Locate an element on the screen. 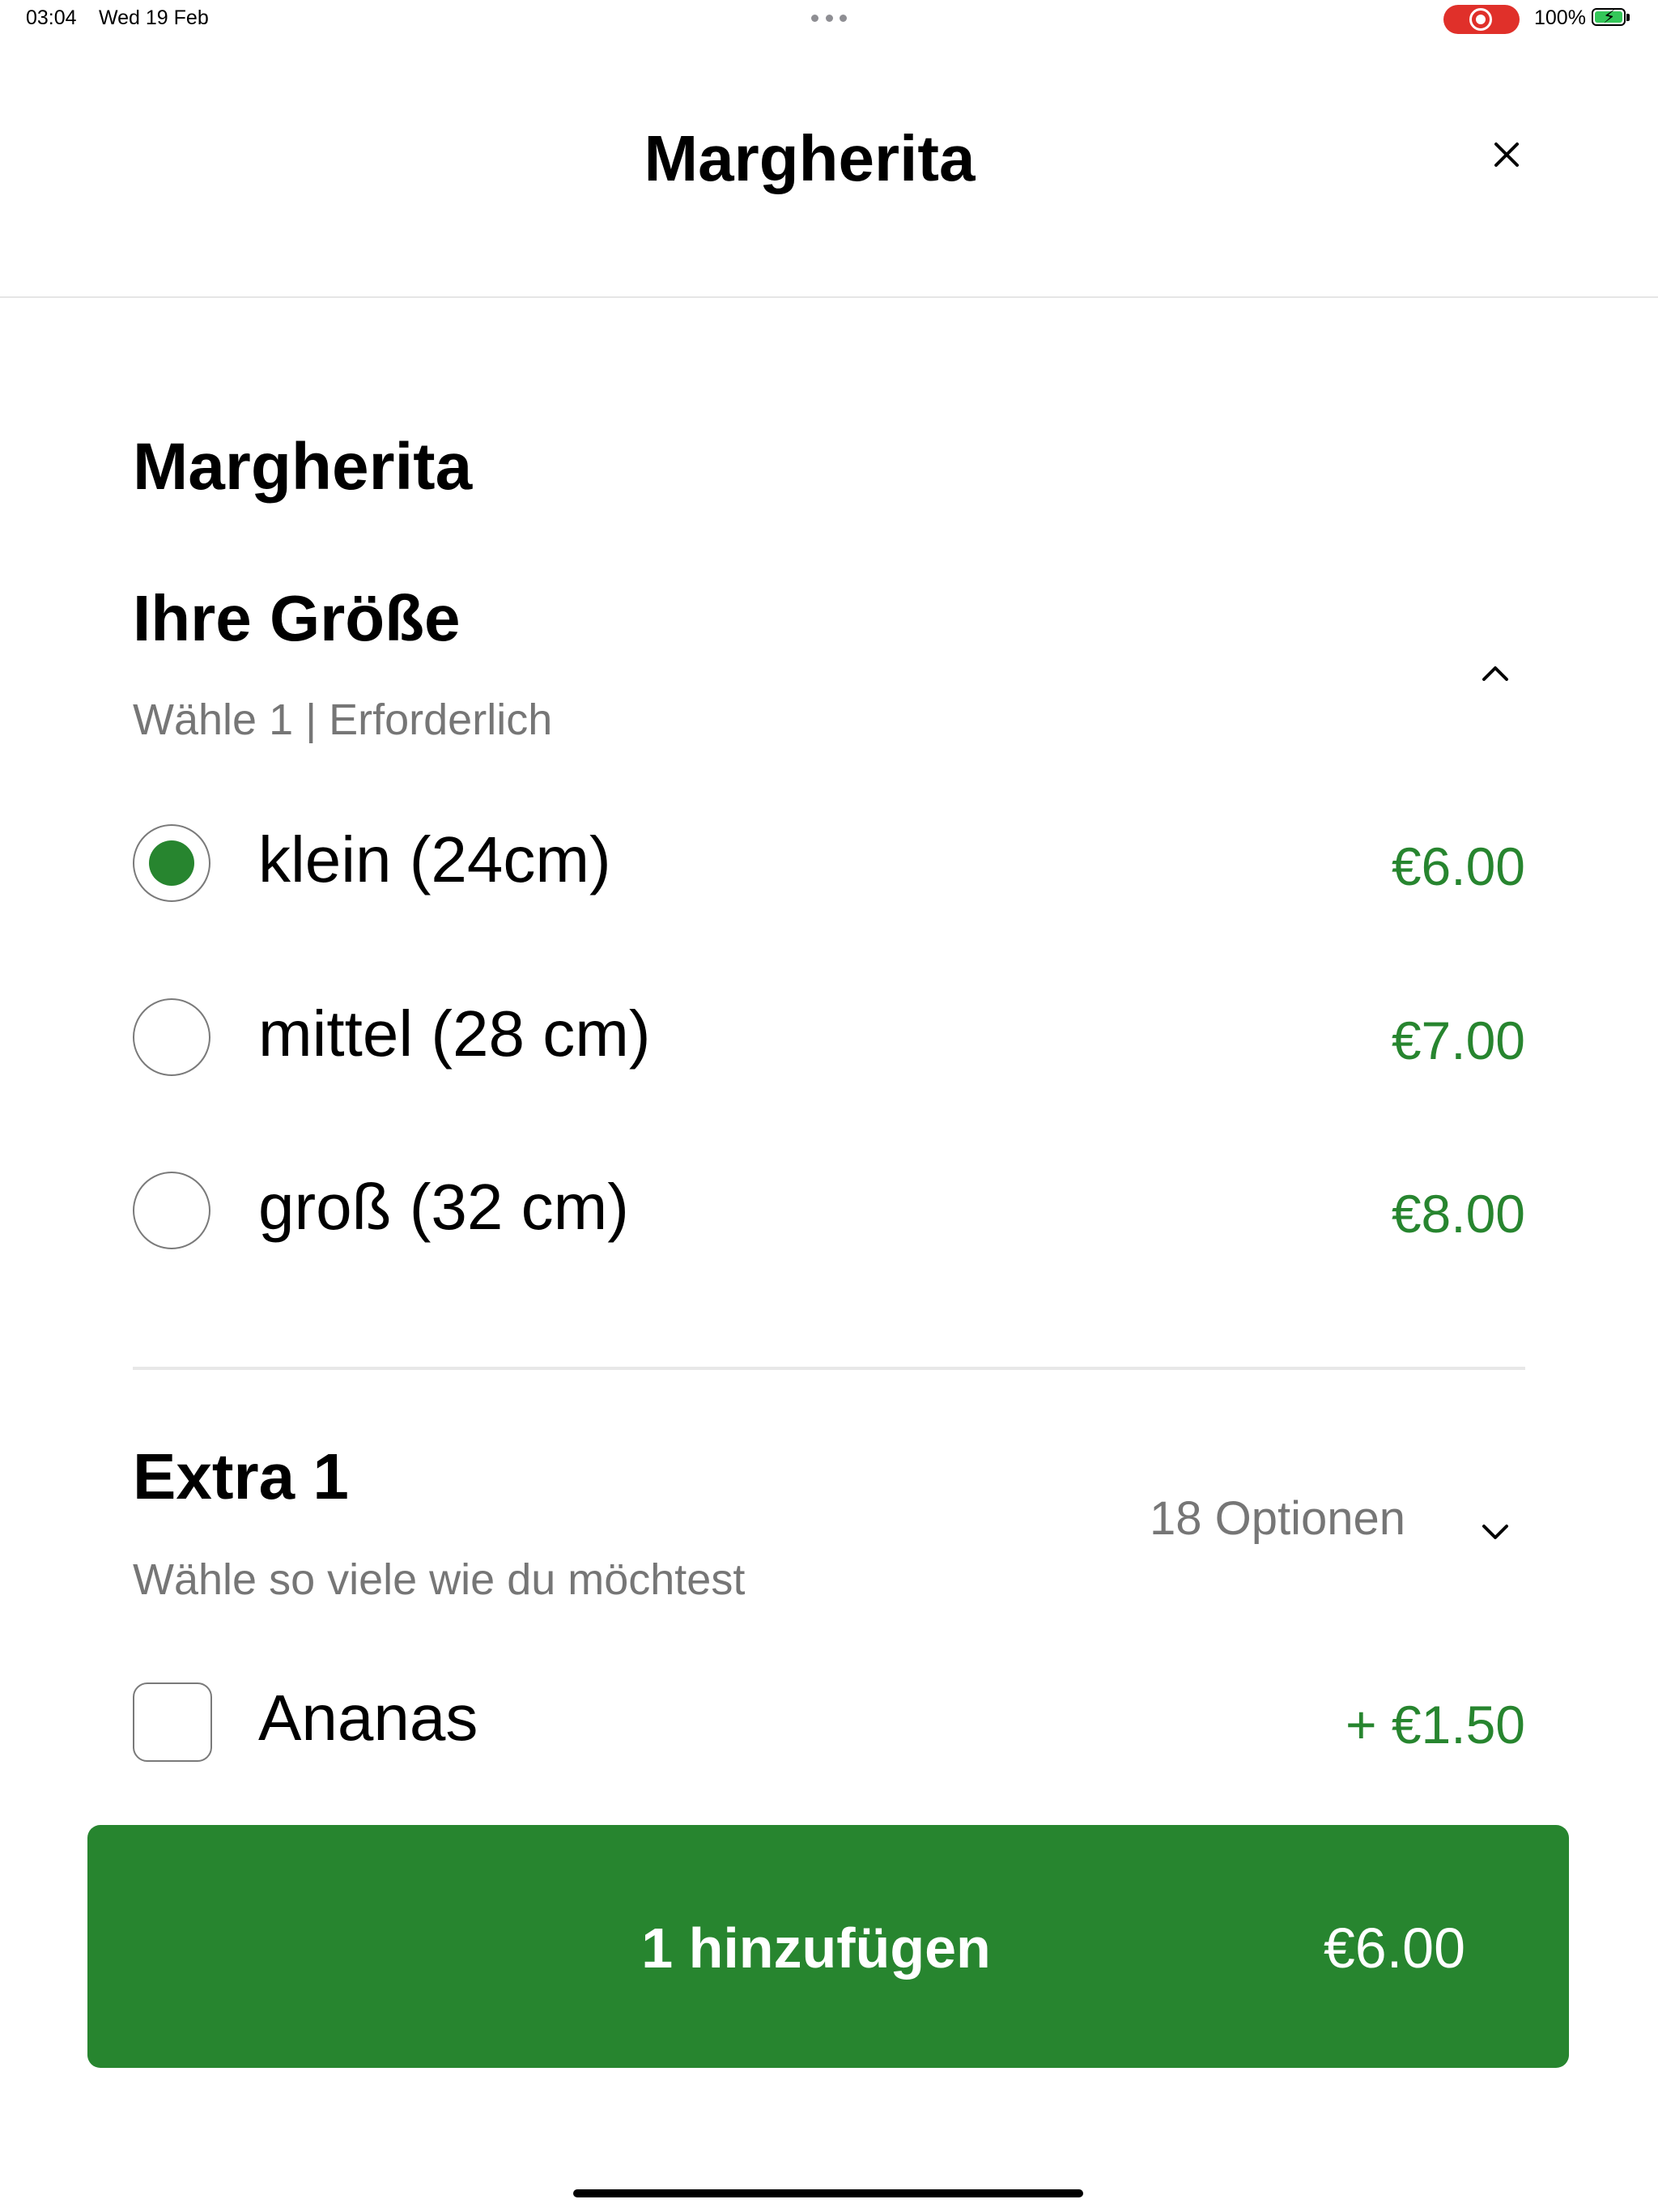  close-icon is located at coordinates (1506, 155).